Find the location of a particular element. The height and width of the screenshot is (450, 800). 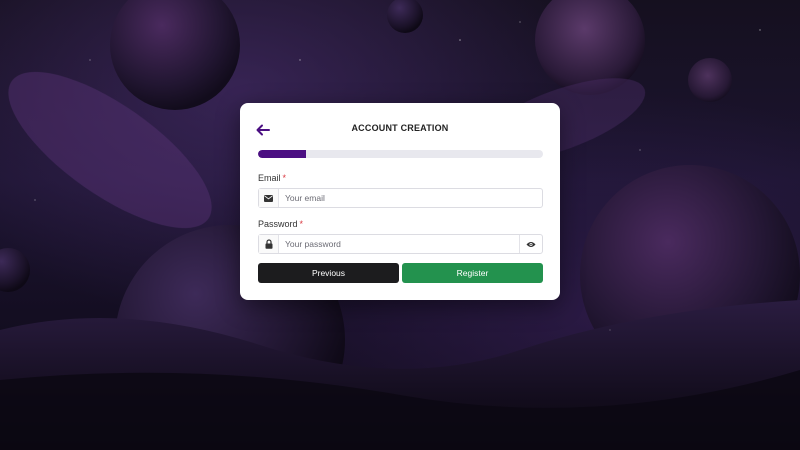

email-input is located at coordinates (410, 198).